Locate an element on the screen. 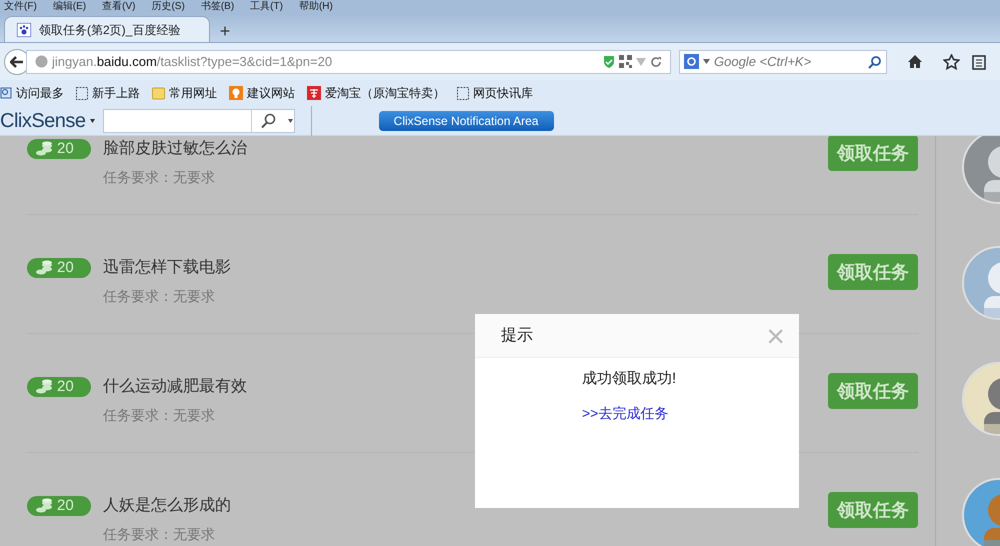  search-field: Google <Ctrl+K> is located at coordinates (783, 62).